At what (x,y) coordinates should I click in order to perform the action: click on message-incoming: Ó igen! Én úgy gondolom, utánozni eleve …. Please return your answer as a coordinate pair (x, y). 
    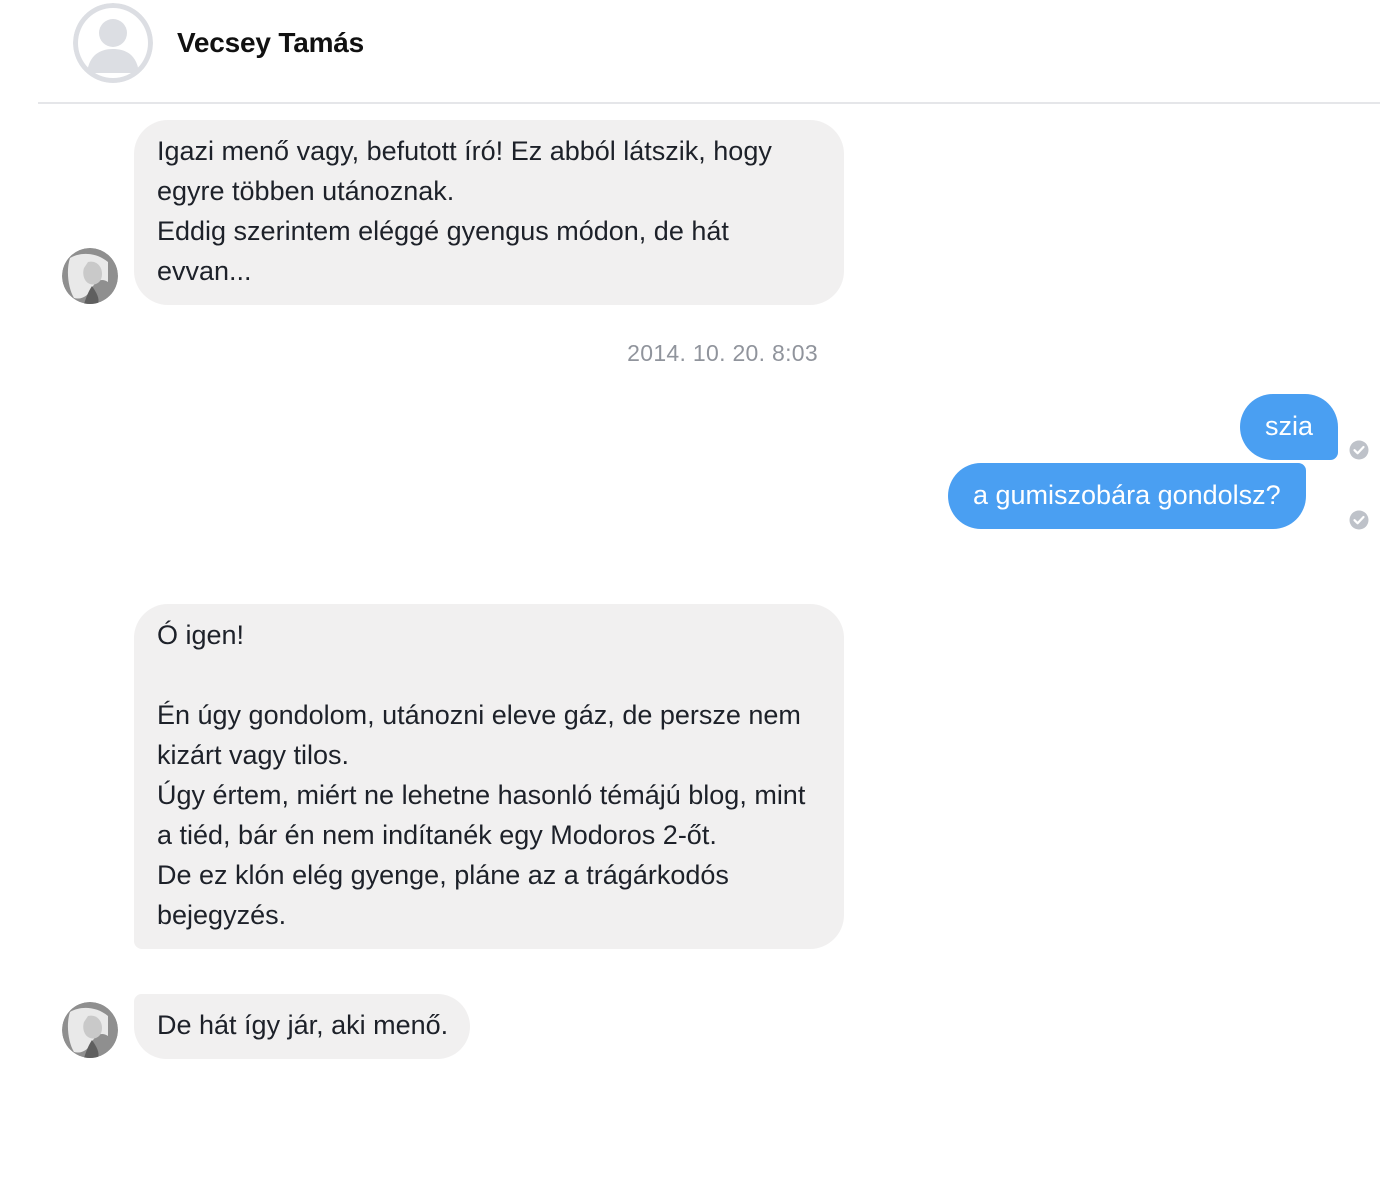
    Looking at the image, I should click on (489, 776).